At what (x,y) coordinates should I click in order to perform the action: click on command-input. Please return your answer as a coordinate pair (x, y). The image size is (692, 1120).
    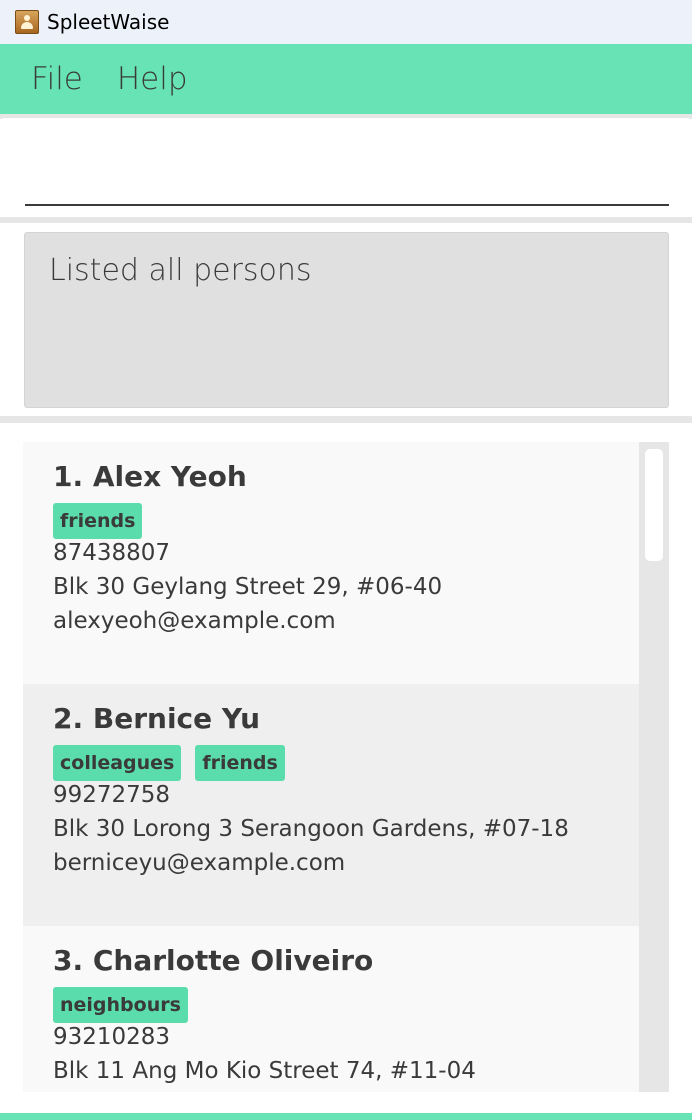
    Looking at the image, I should click on (347, 177).